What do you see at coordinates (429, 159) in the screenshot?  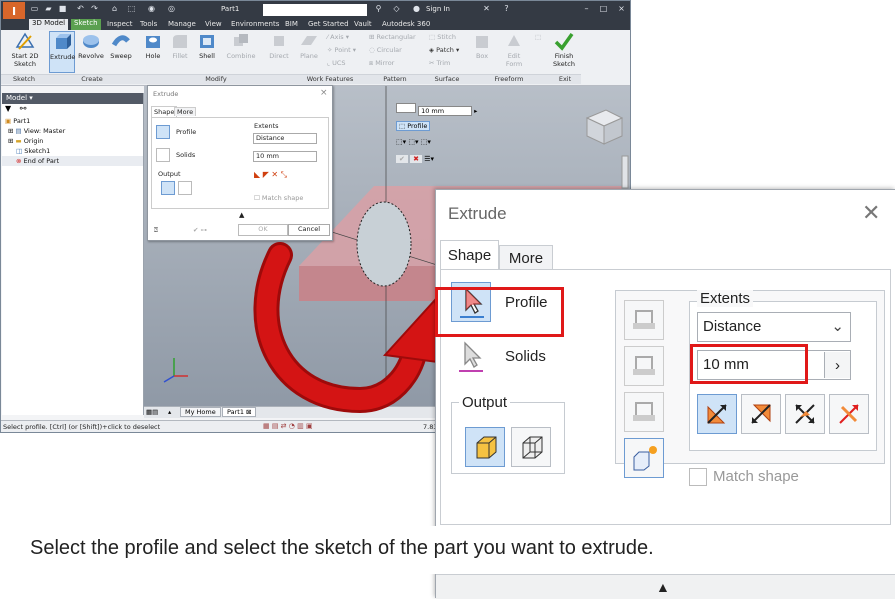 I see `mini-options-icon: ☰▾` at bounding box center [429, 159].